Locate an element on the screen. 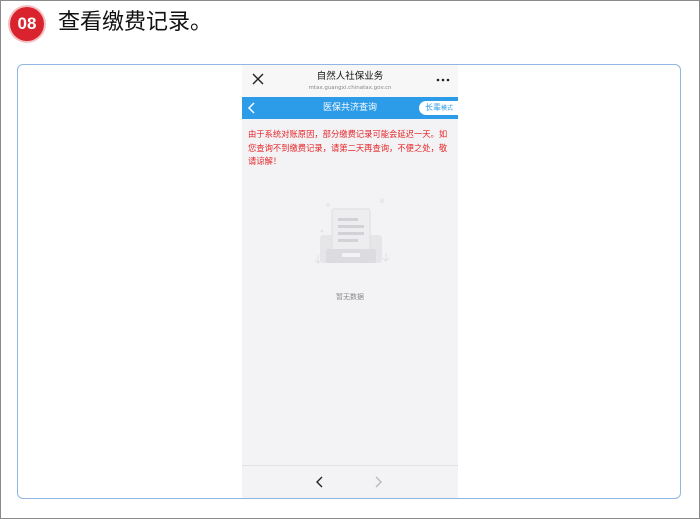  page-title: 医保共济查询 is located at coordinates (349, 108).